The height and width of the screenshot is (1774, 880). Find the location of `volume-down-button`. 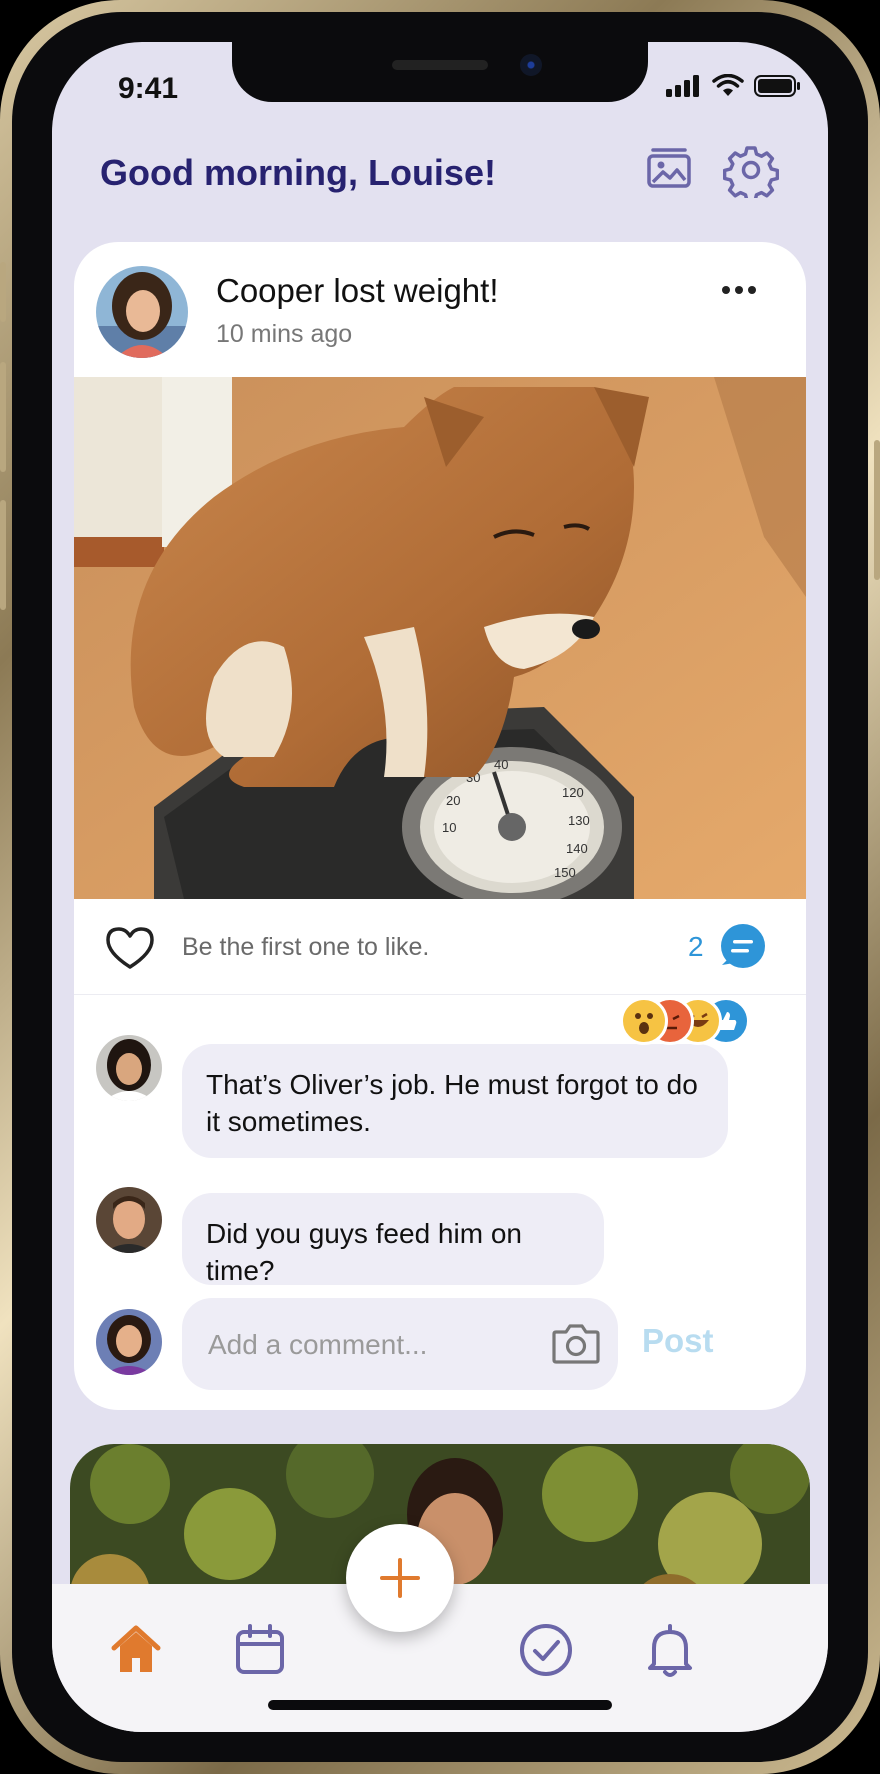

volume-down-button is located at coordinates (3, 555).